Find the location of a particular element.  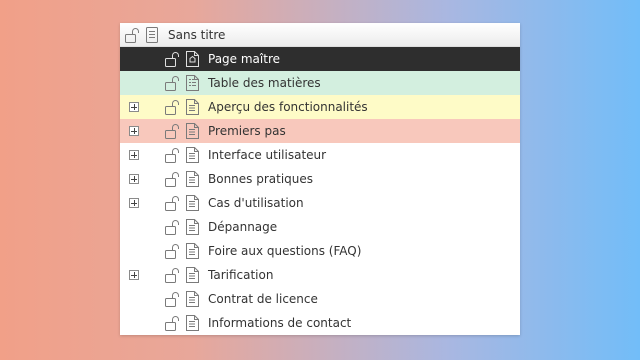

tree-item-foire-aux-questions-faq: Foire aux questions (FAQ) is located at coordinates (320, 251).